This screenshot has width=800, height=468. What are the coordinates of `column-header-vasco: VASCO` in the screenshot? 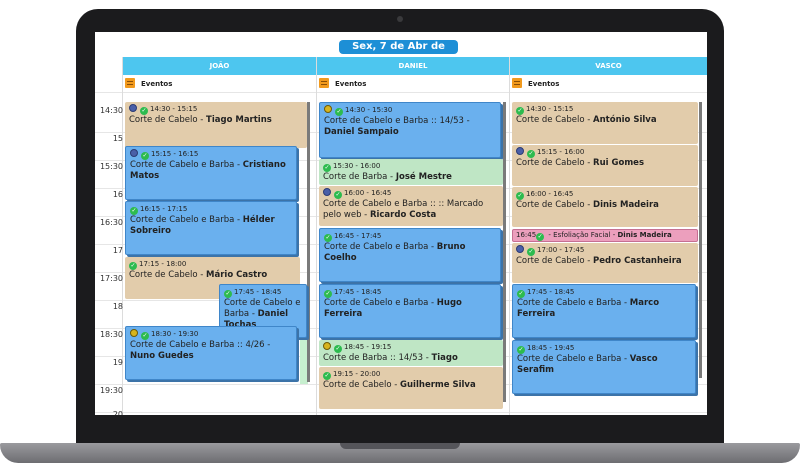 It's located at (608, 66).